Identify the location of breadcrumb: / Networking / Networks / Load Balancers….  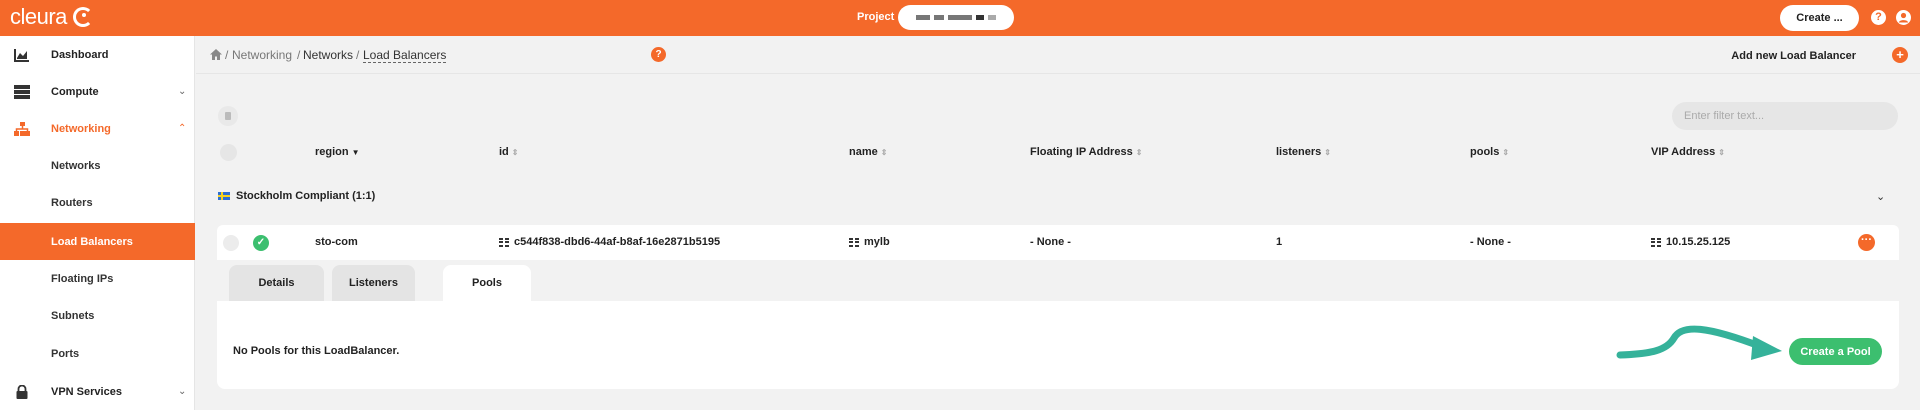
(1058, 55).